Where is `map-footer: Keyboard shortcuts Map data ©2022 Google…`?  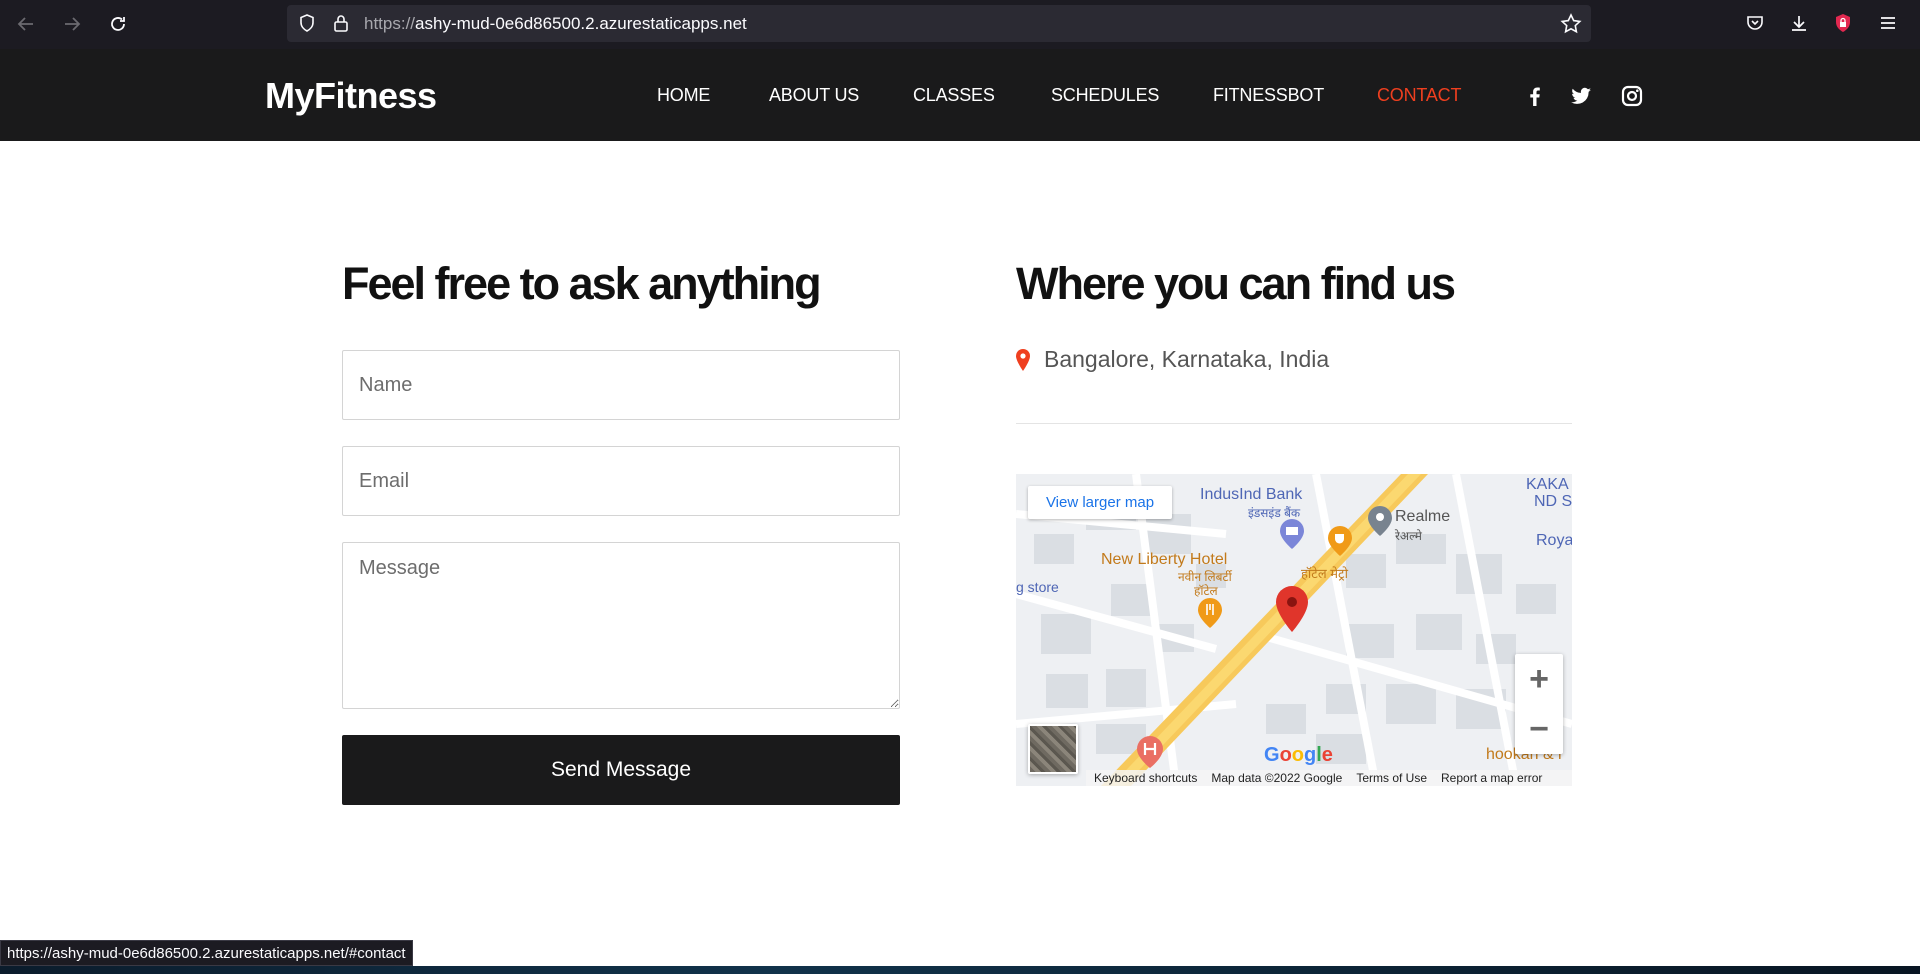 map-footer: Keyboard shortcuts Map data ©2022 Google… is located at coordinates (1329, 778).